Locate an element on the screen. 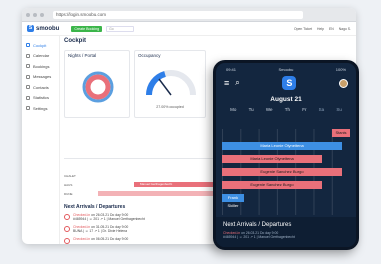 The height and width of the screenshot is (264, 381). phone-topbar: ≡ ⌕ S is located at coordinates (286, 83).